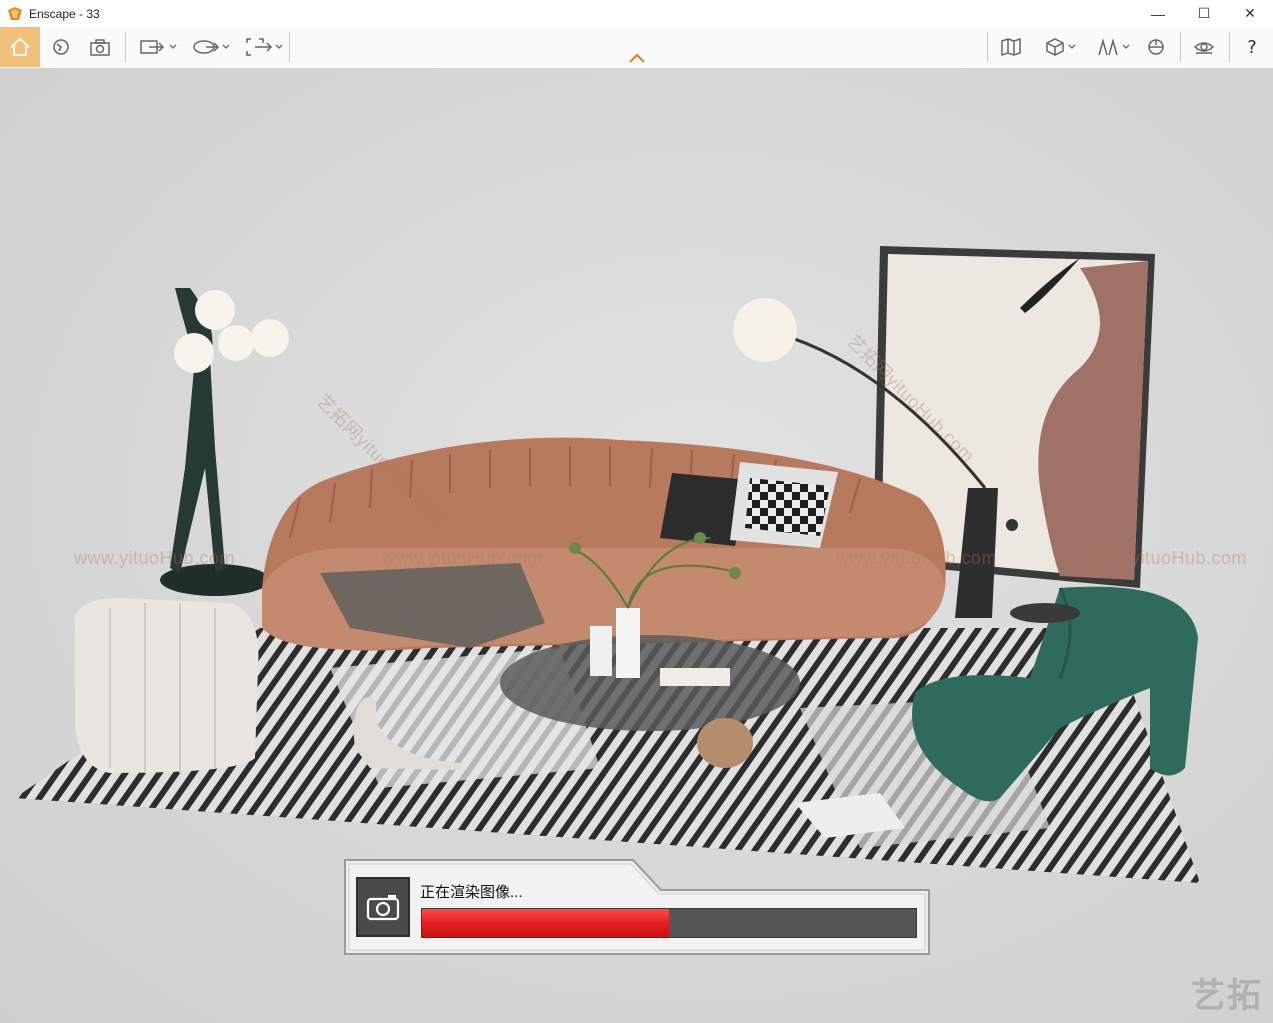 Image resolution: width=1273 pixels, height=1023 pixels. I want to click on enscape-logo-icon, so click(15, 13).